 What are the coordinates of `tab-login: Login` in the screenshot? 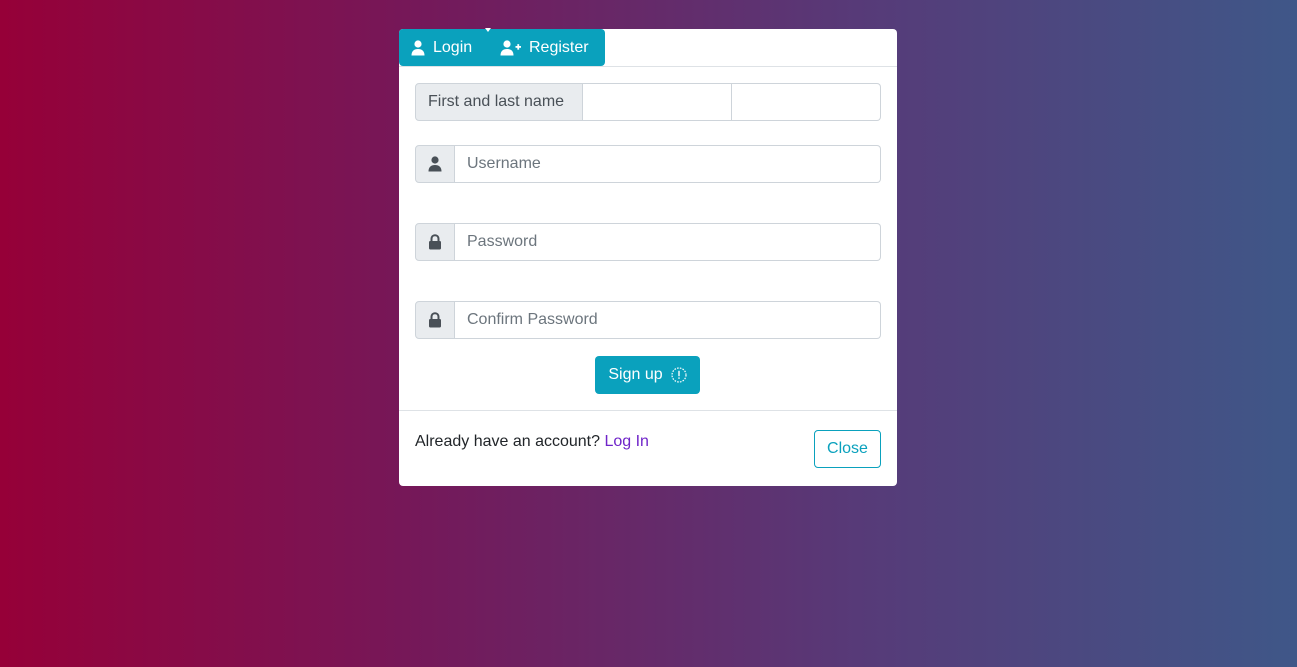 It's located at (443, 47).